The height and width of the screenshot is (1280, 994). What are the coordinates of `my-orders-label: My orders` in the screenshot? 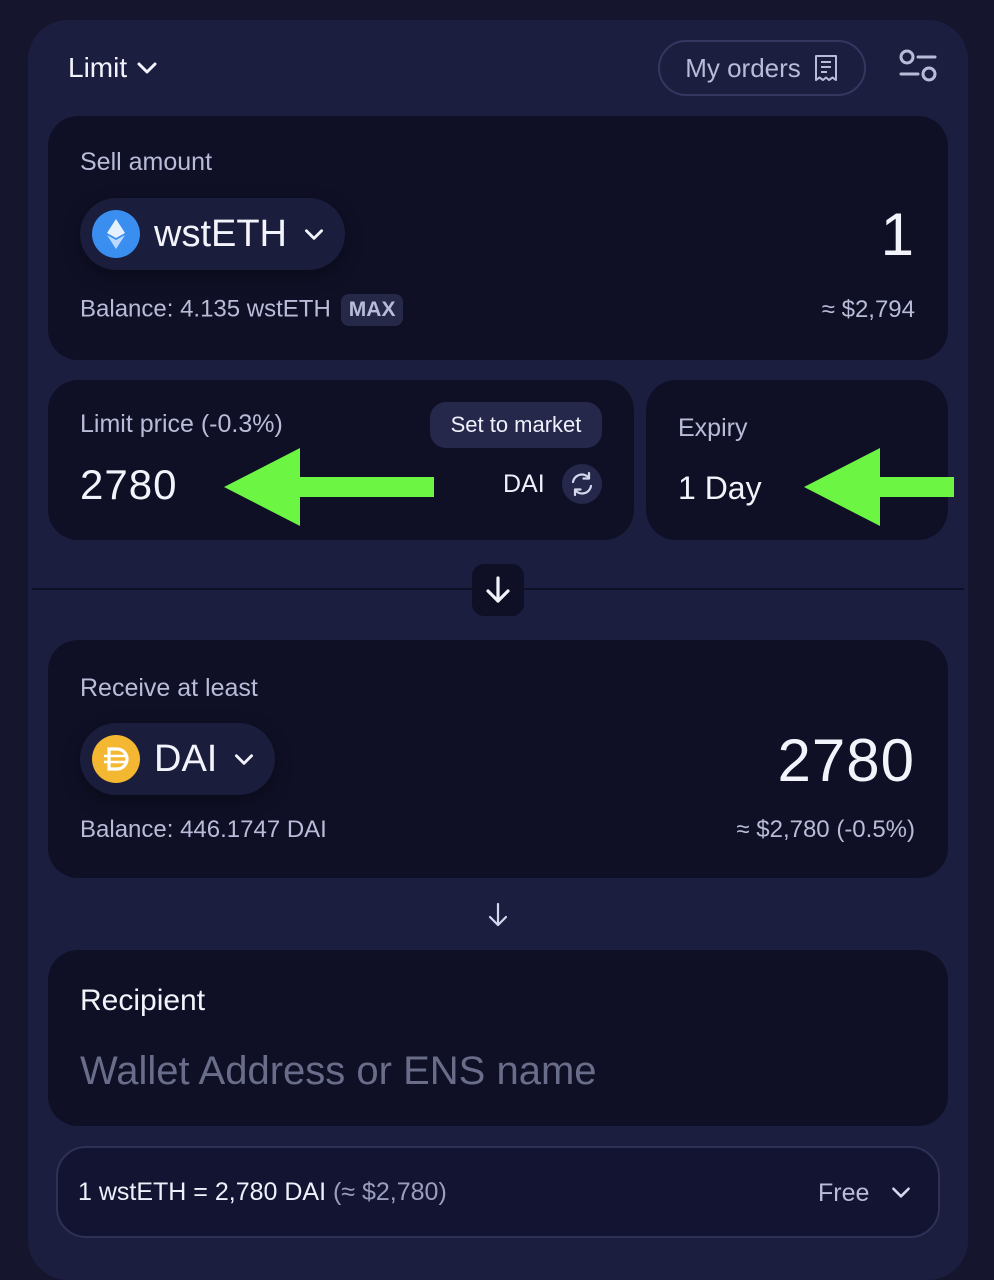 It's located at (743, 67).